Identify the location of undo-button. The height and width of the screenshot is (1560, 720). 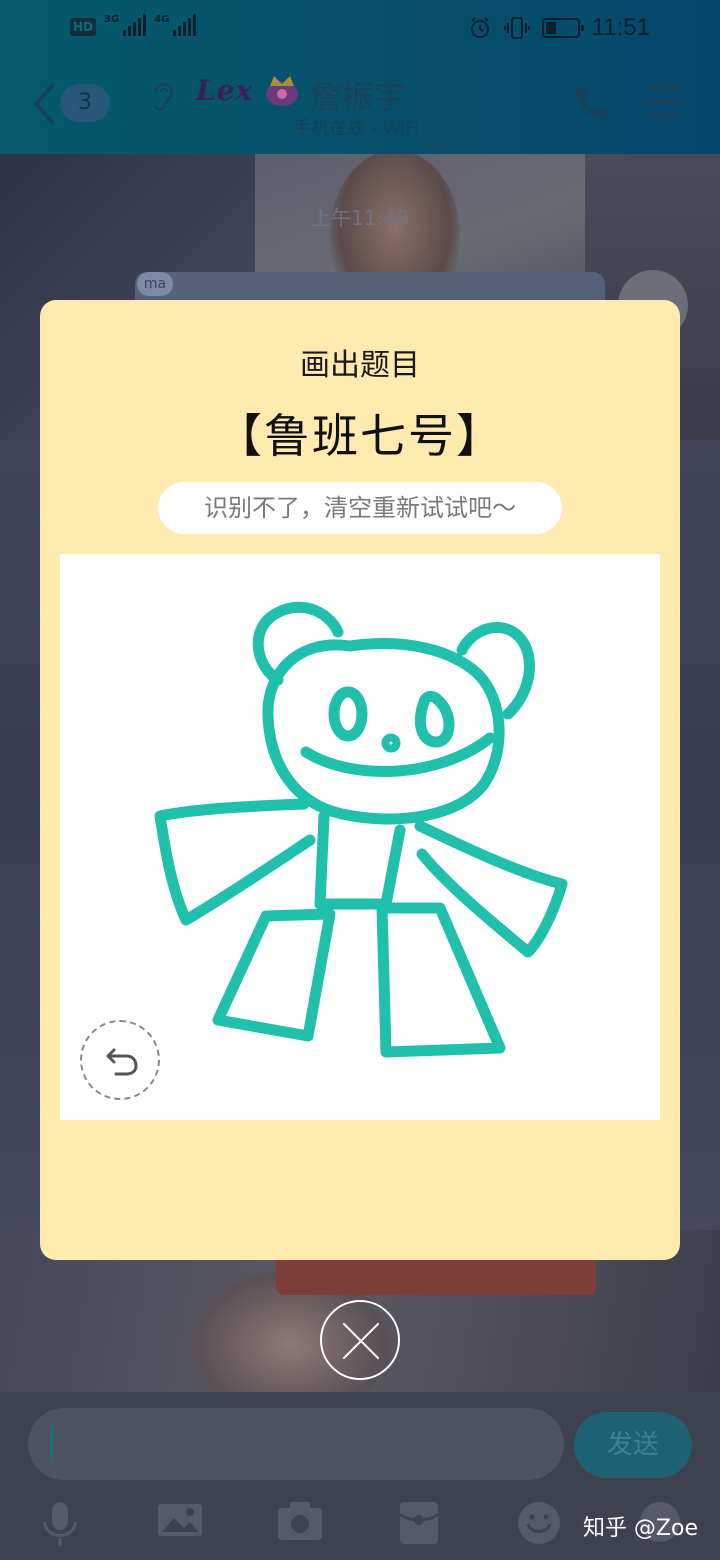
(120, 1060).